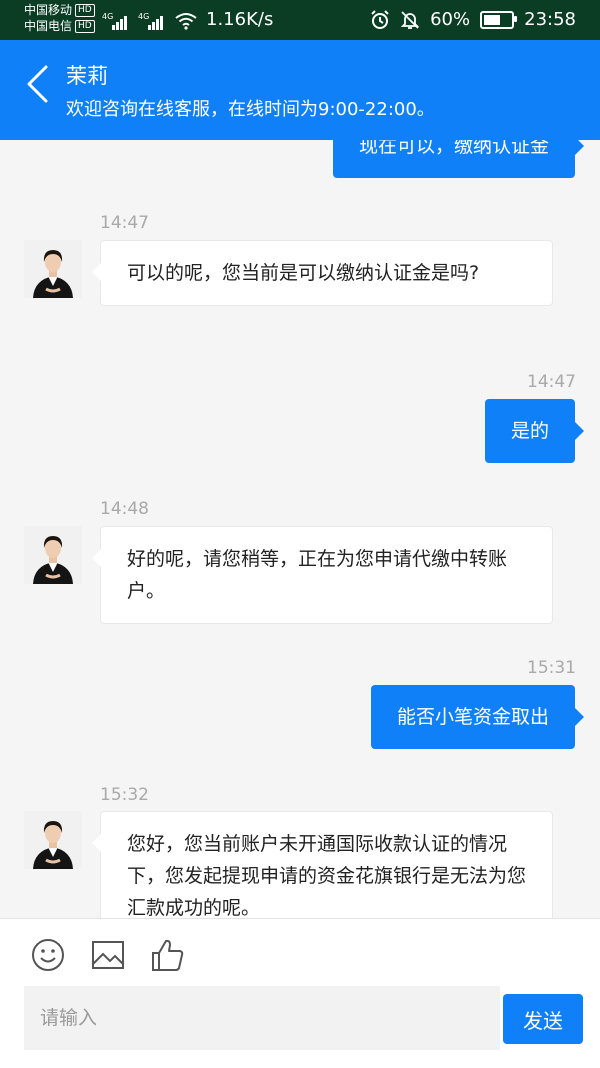 The image size is (600, 1068). What do you see at coordinates (380, 19) in the screenshot?
I see `alarm-icon` at bounding box center [380, 19].